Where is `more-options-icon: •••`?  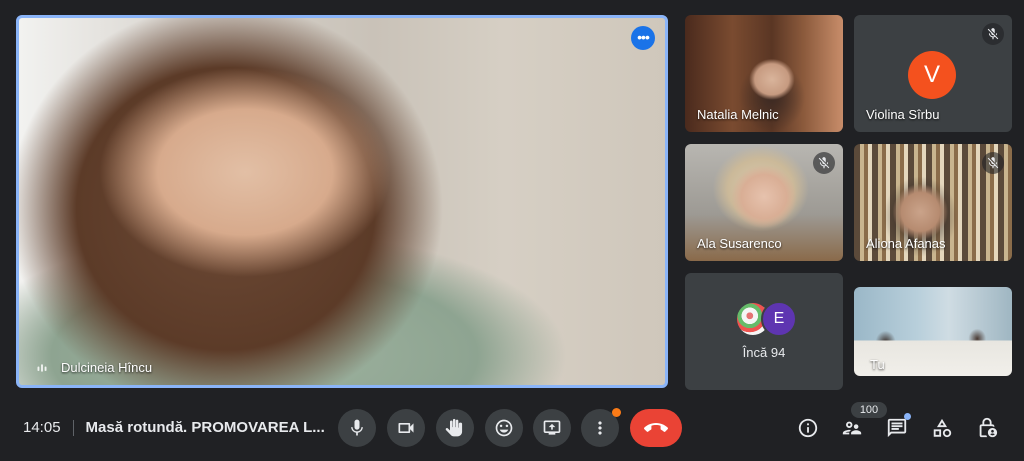
more-options-icon: ••• is located at coordinates (643, 38).